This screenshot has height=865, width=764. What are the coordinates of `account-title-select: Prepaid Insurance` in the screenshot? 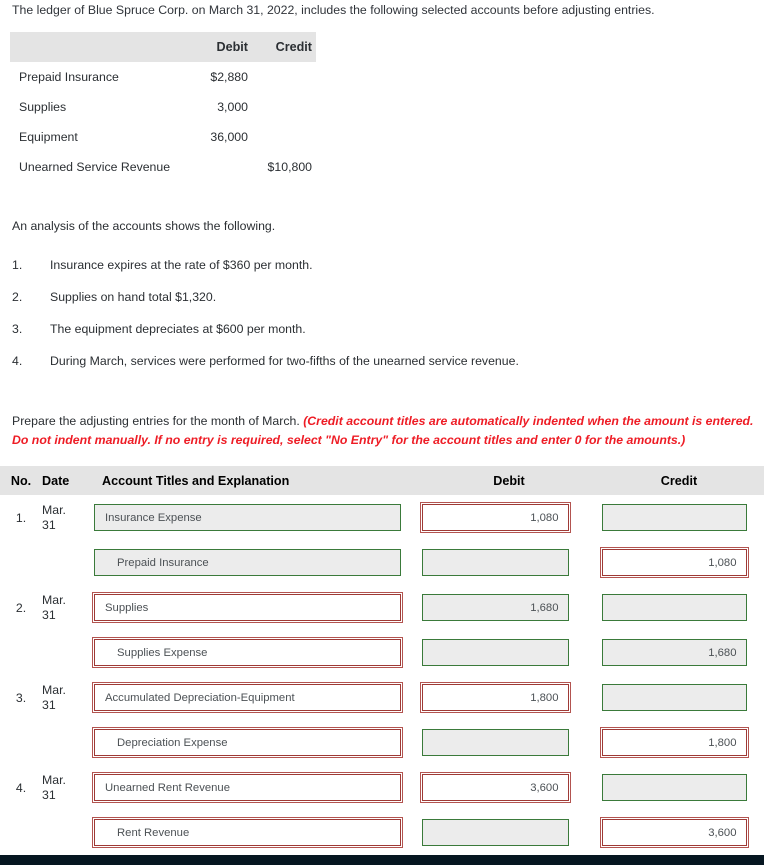 It's located at (247, 562).